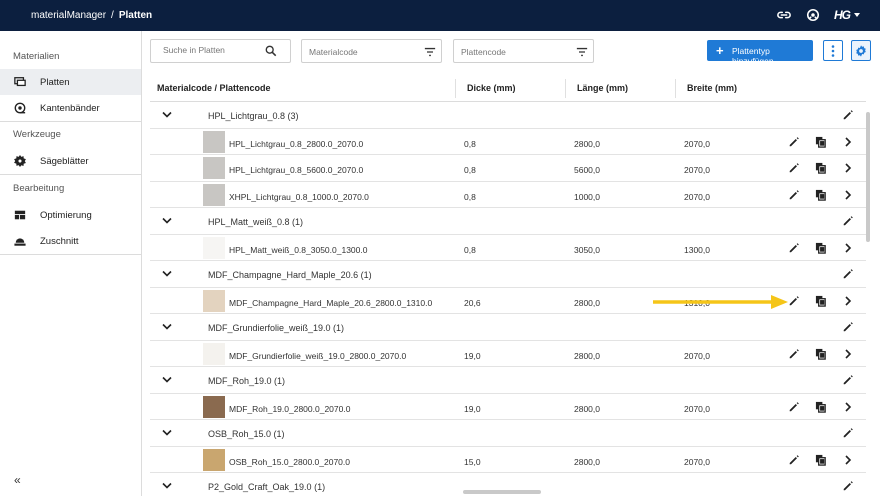  I want to click on collapse-sidebar-button: «, so click(17, 480).